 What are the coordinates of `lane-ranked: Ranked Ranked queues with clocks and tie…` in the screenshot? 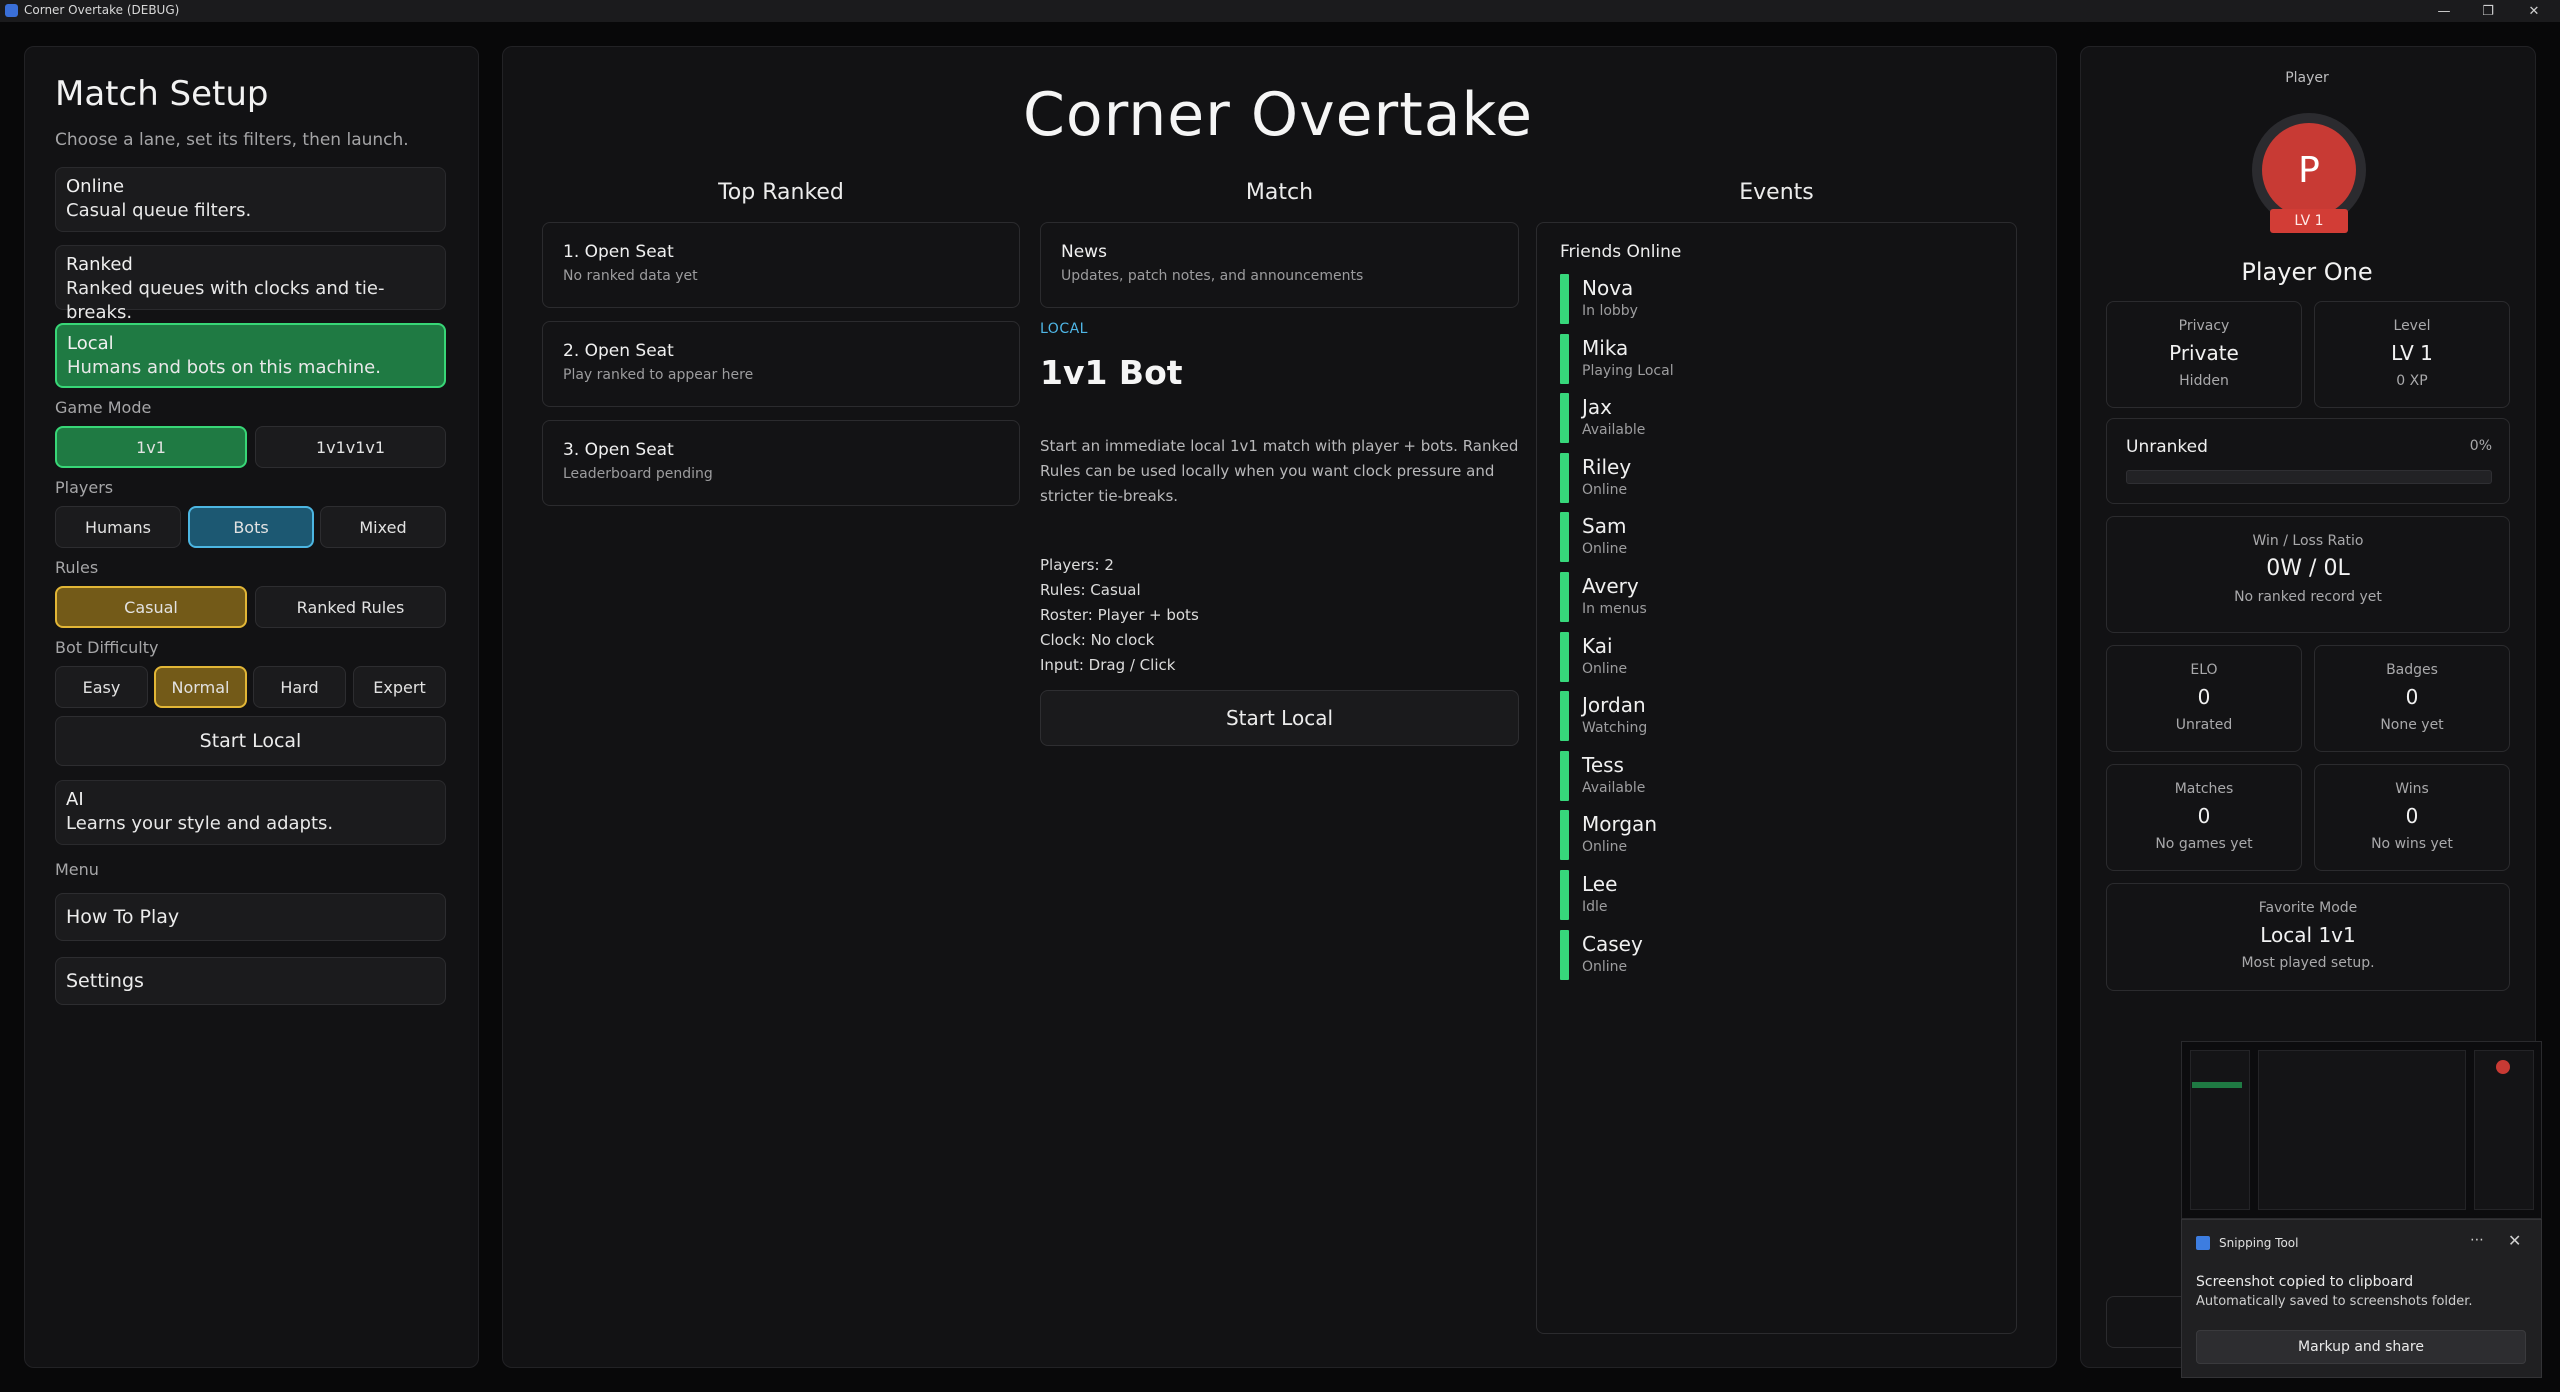 It's located at (250, 284).